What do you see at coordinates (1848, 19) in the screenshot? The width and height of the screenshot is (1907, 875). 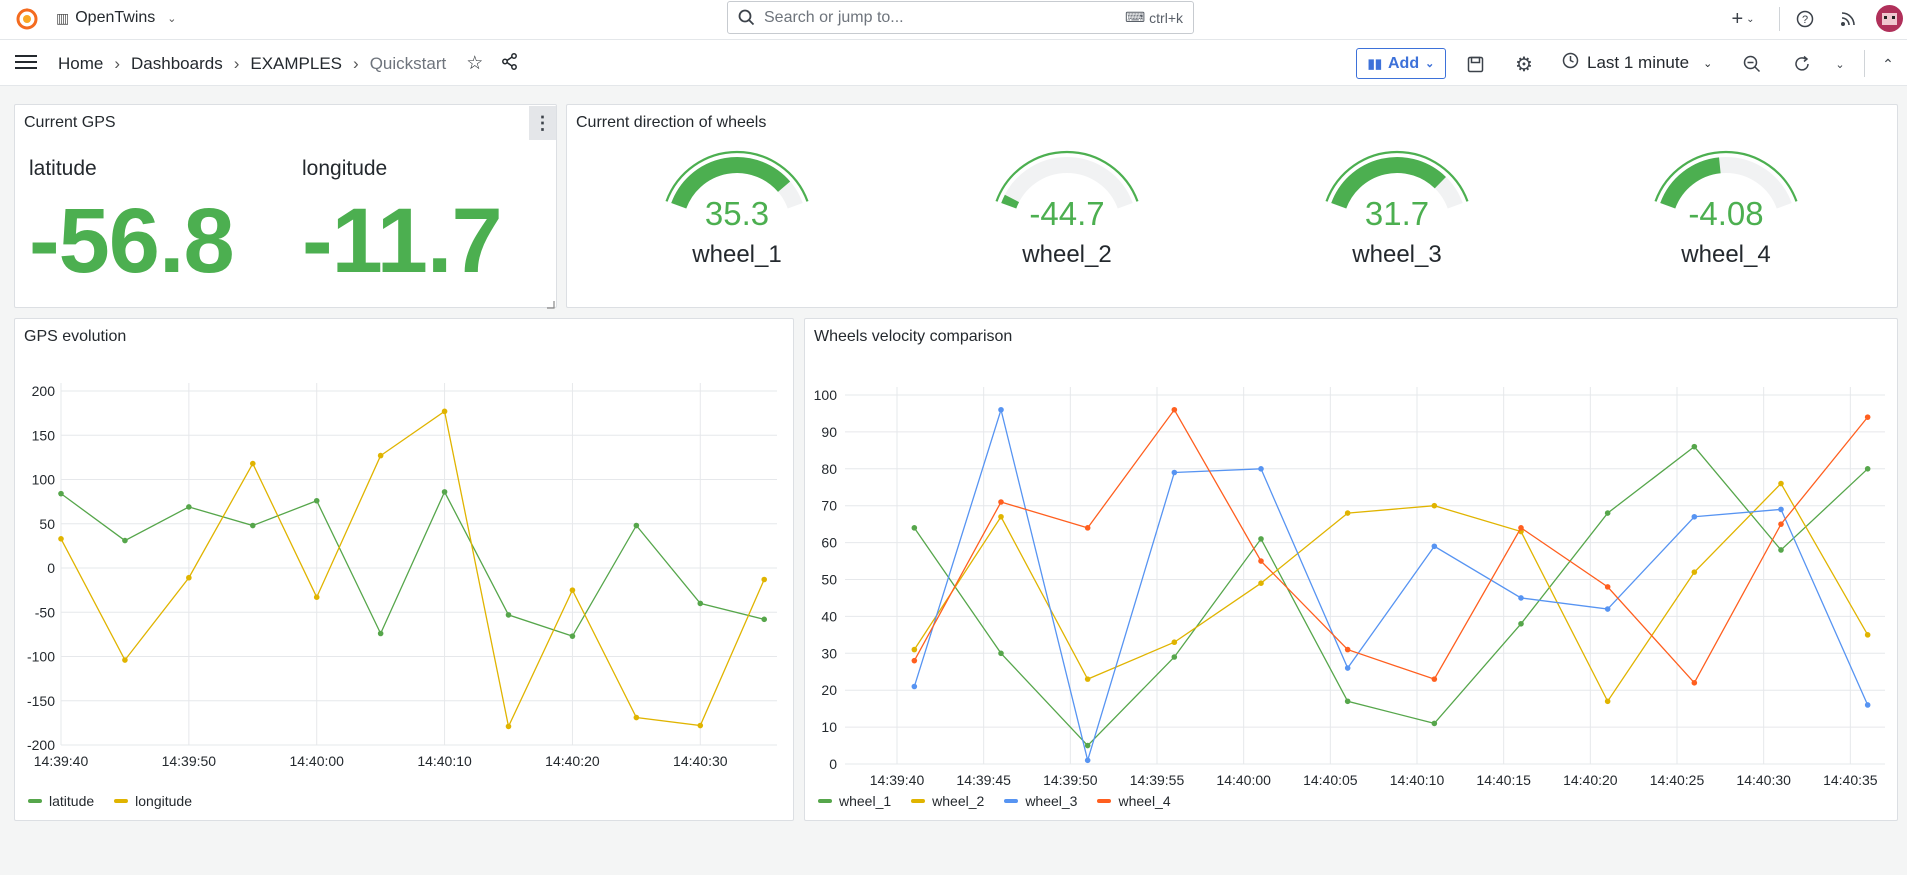 I see `news-rss-icon` at bounding box center [1848, 19].